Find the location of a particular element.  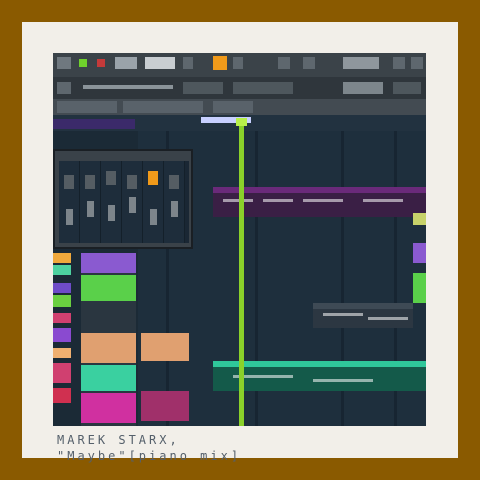

track-title: "Maybe"[piano mix] is located at coordinates (149, 456).